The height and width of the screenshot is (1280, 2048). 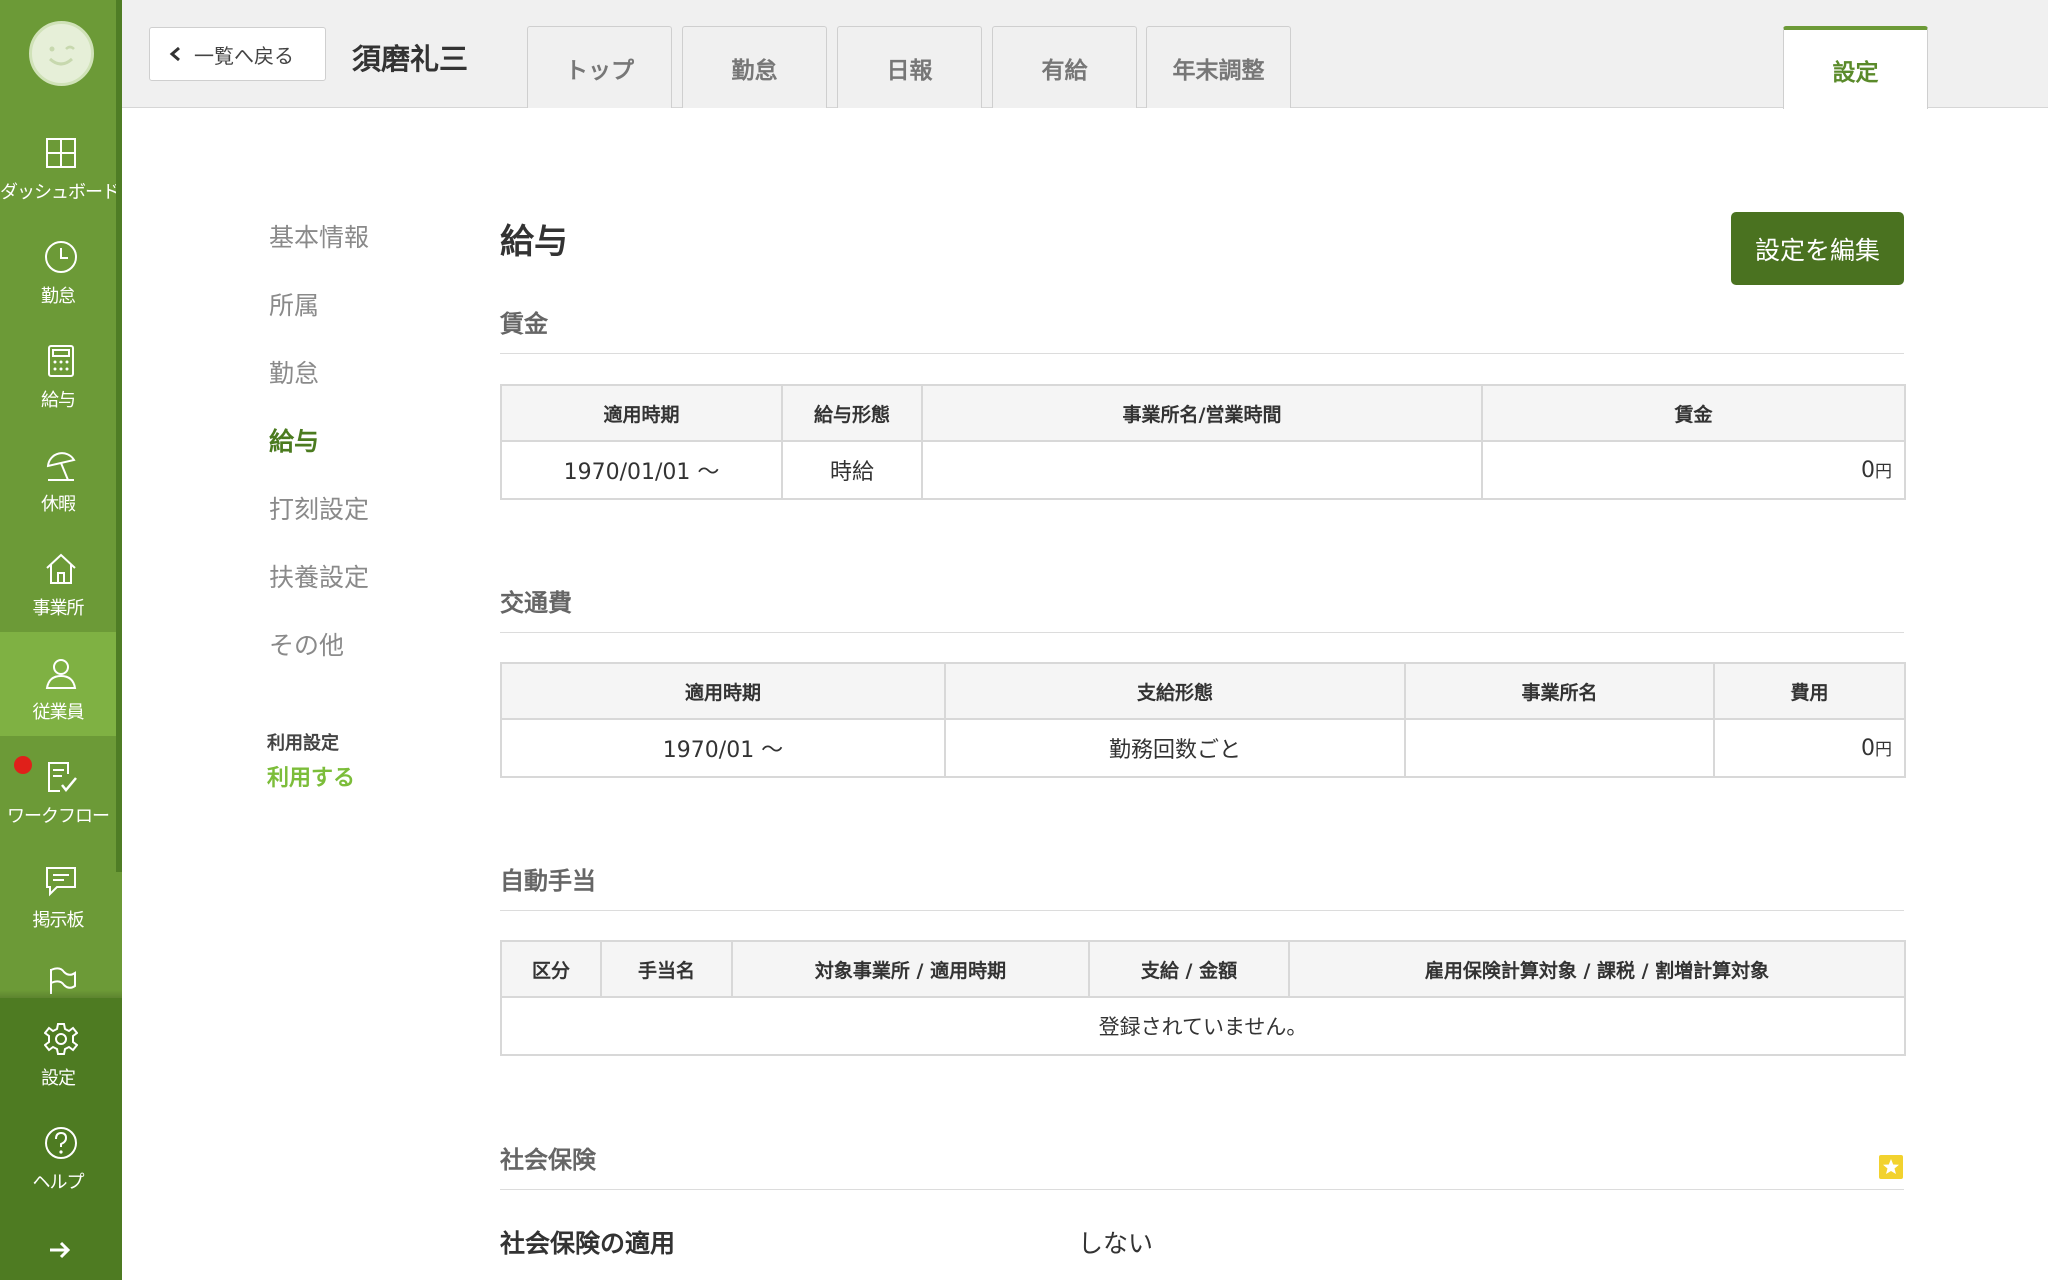 What do you see at coordinates (534, 242) in the screenshot?
I see `page-title: 給与` at bounding box center [534, 242].